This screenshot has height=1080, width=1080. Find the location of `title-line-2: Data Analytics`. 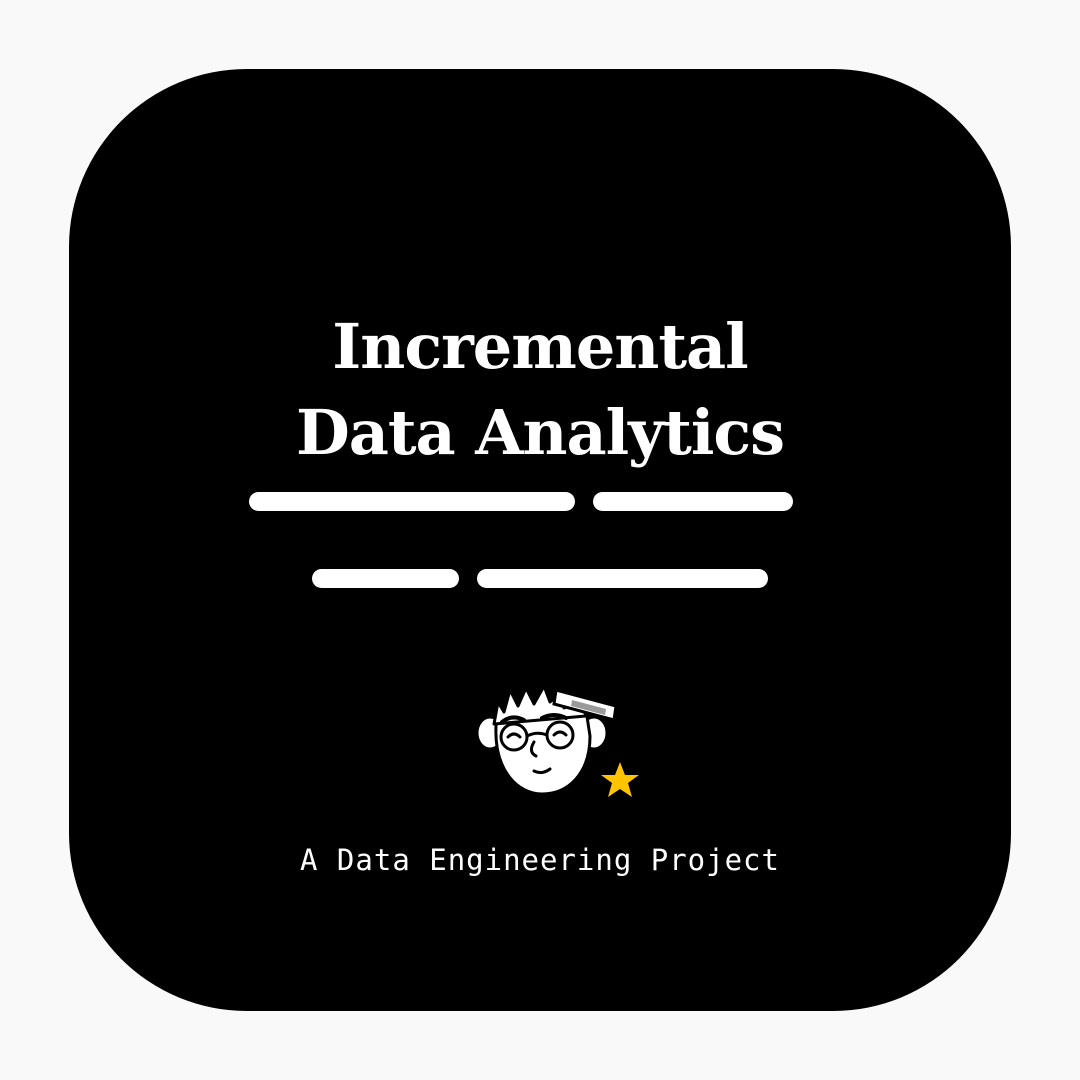

title-line-2: Data Analytics is located at coordinates (540, 432).